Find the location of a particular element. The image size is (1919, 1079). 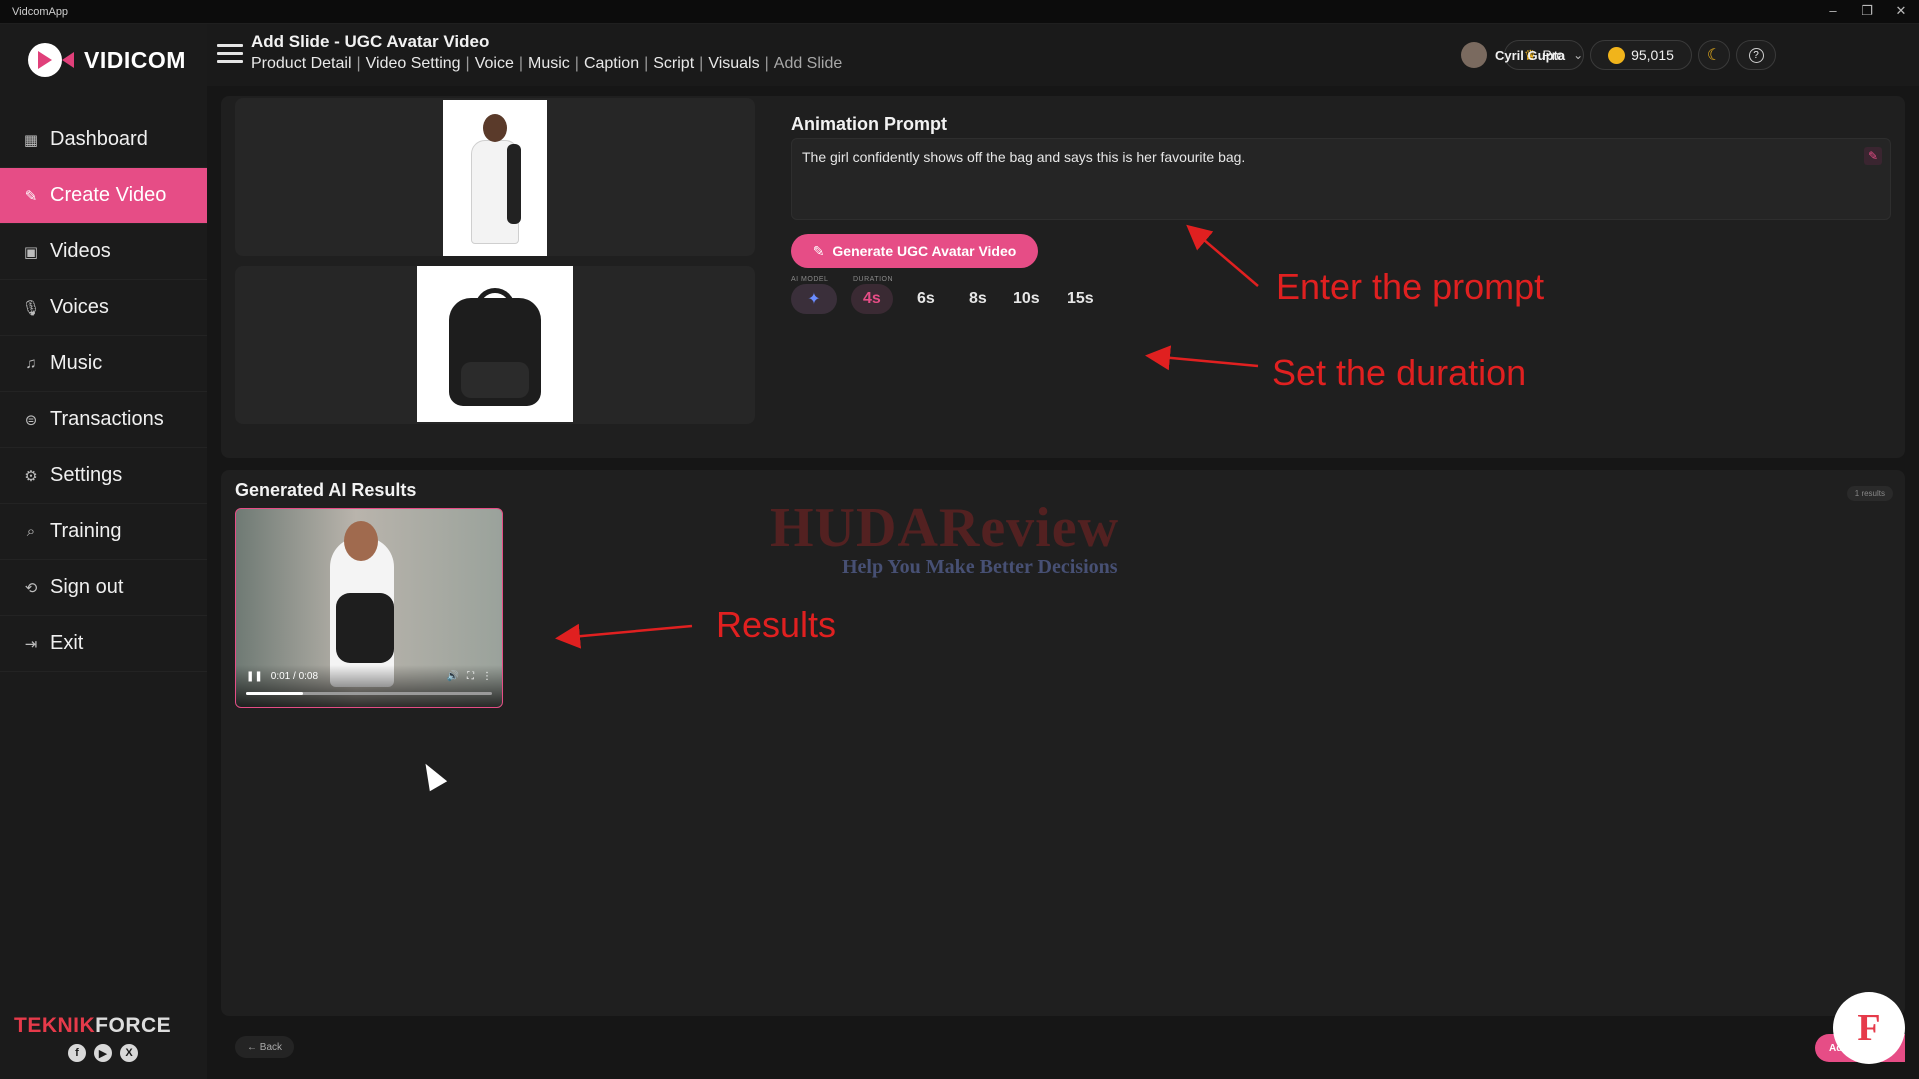

breadcrumb-visuals: Visuals is located at coordinates (733, 64).